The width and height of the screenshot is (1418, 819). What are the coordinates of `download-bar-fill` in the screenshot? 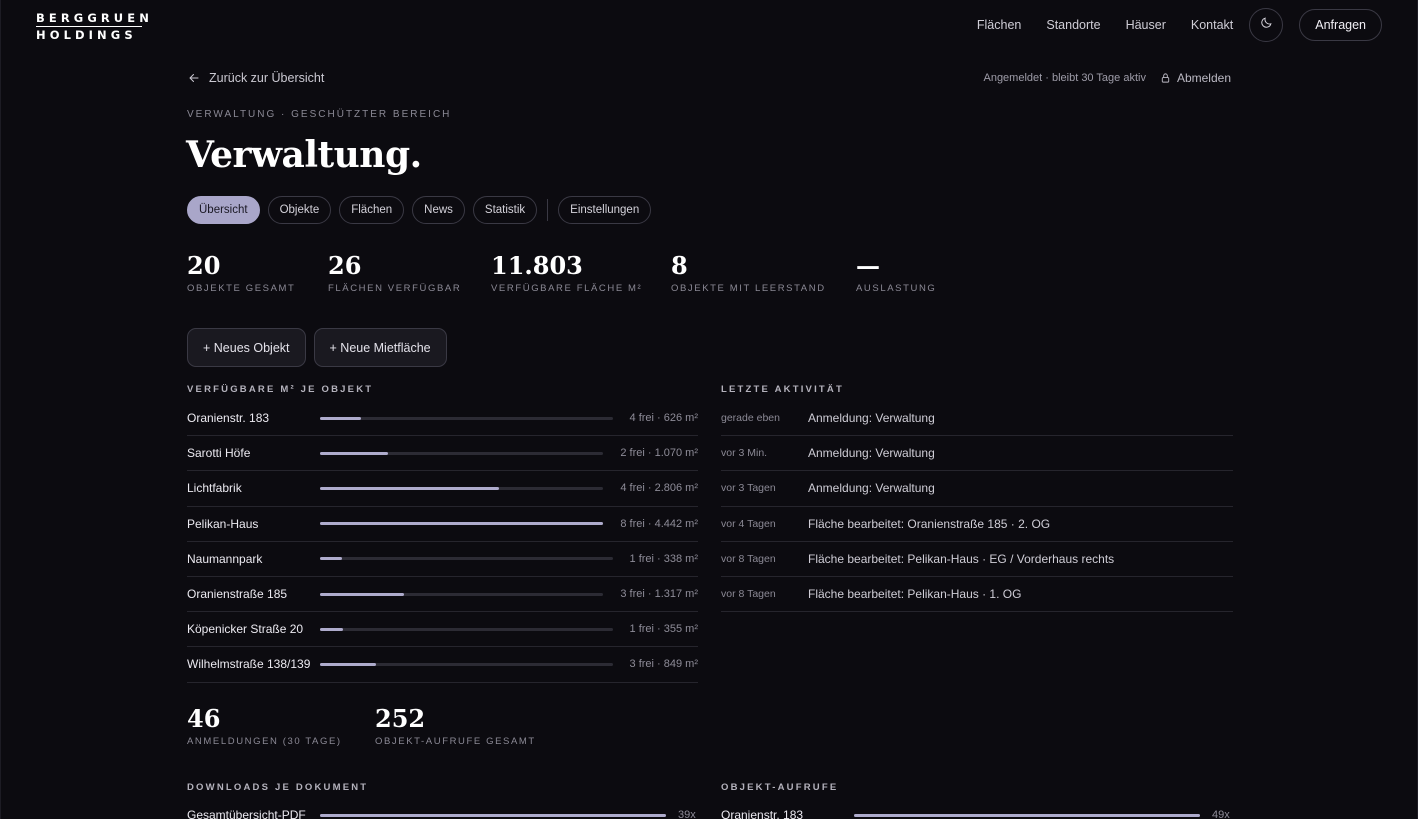 It's located at (493, 815).